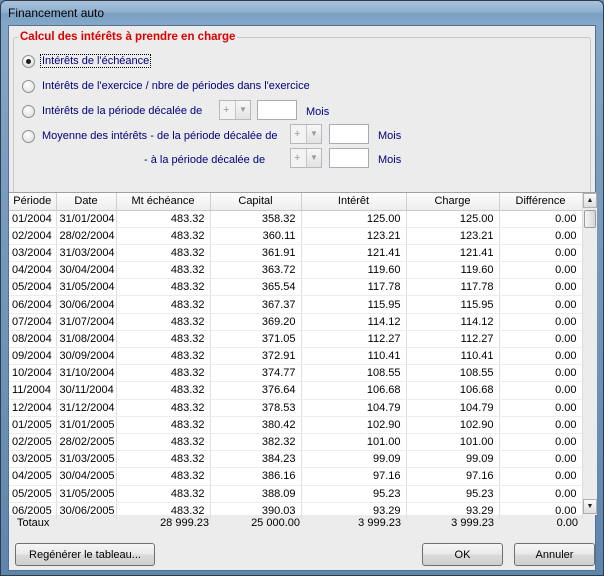  What do you see at coordinates (302, 13) in the screenshot?
I see `title-bar: Financement auto` at bounding box center [302, 13].